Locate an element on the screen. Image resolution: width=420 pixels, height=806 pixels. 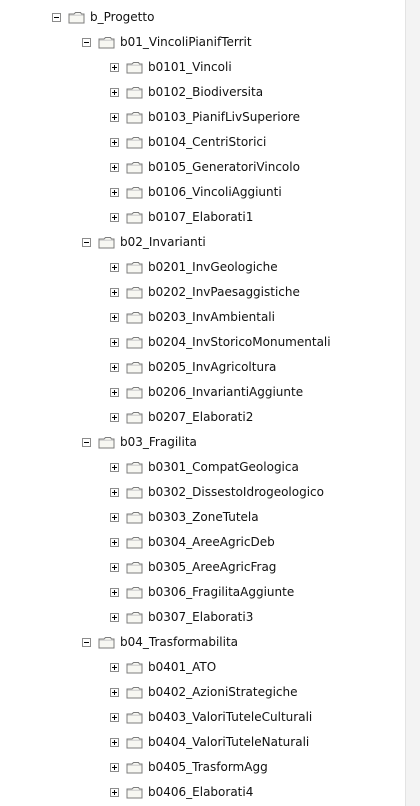
subfolder-3-5-row: b0305_AreeAgricFrag is located at coordinates (193, 567).